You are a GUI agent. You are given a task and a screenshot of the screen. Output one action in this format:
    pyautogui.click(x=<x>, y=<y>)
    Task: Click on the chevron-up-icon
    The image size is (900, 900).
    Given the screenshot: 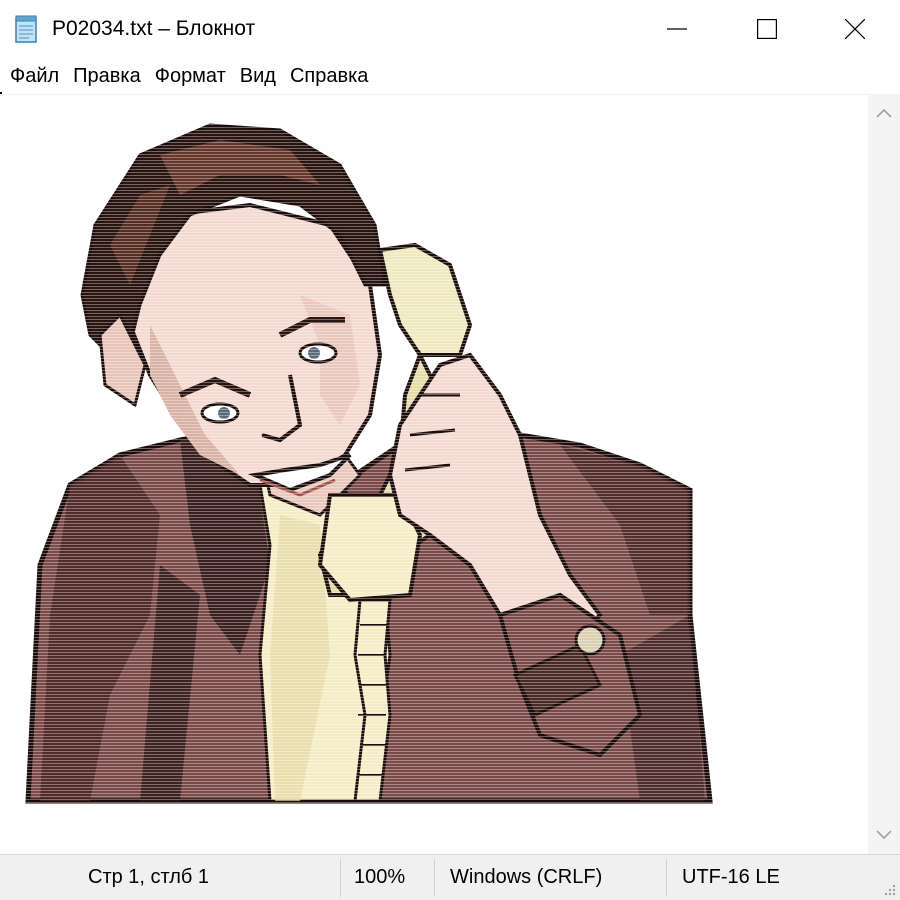 What is the action you would take?
    pyautogui.click(x=884, y=113)
    